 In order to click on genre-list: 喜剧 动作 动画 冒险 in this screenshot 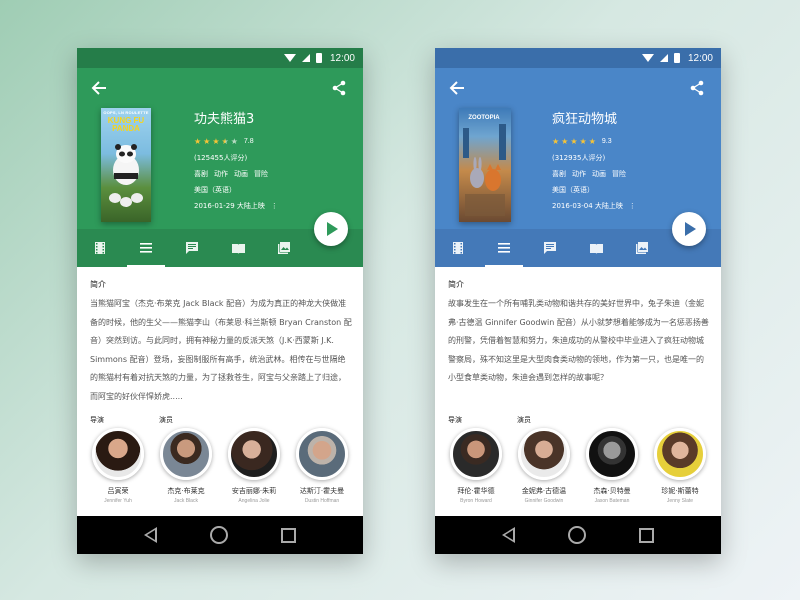, I will do `click(269, 174)`.